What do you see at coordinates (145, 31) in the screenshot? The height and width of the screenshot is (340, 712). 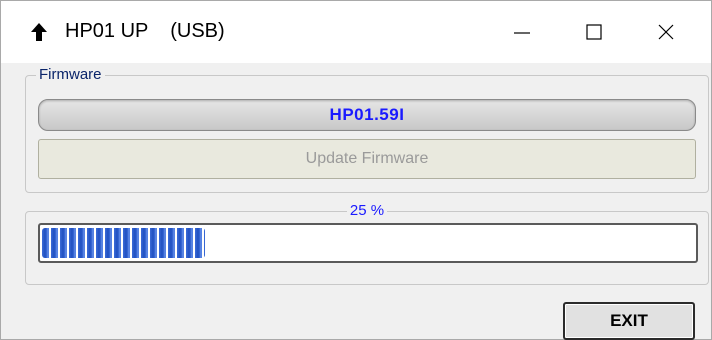 I see `window-title: HP01 UP (USB)` at bounding box center [145, 31].